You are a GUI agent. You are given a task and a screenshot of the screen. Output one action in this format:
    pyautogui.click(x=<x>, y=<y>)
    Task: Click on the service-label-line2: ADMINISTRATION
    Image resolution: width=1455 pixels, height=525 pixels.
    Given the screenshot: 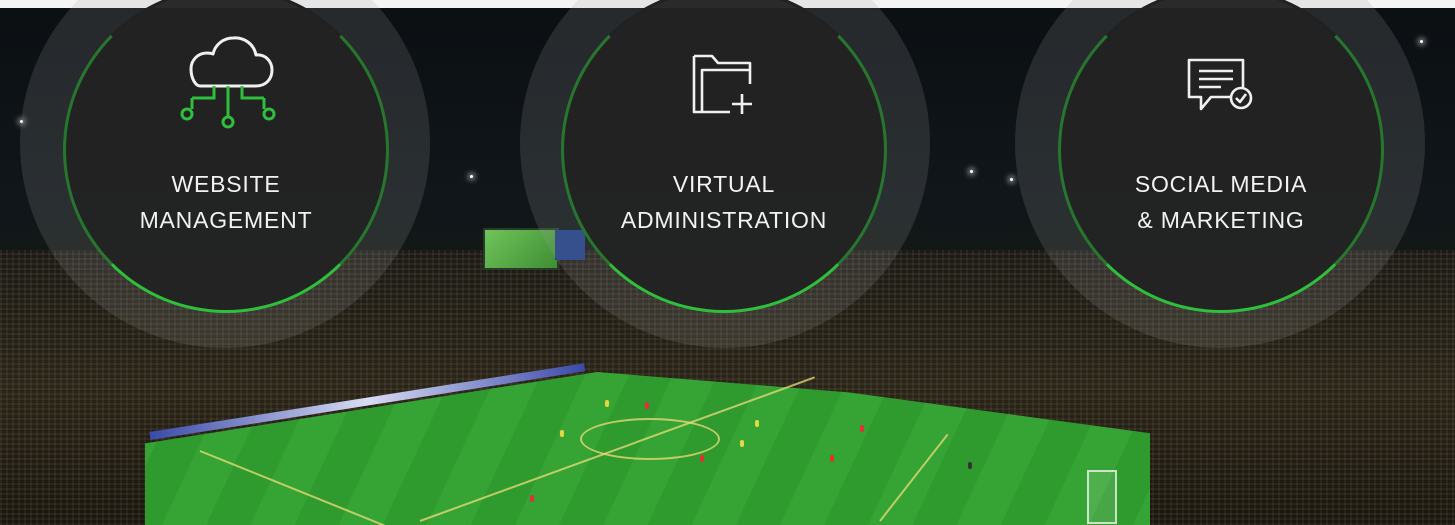 What is the action you would take?
    pyautogui.click(x=724, y=220)
    